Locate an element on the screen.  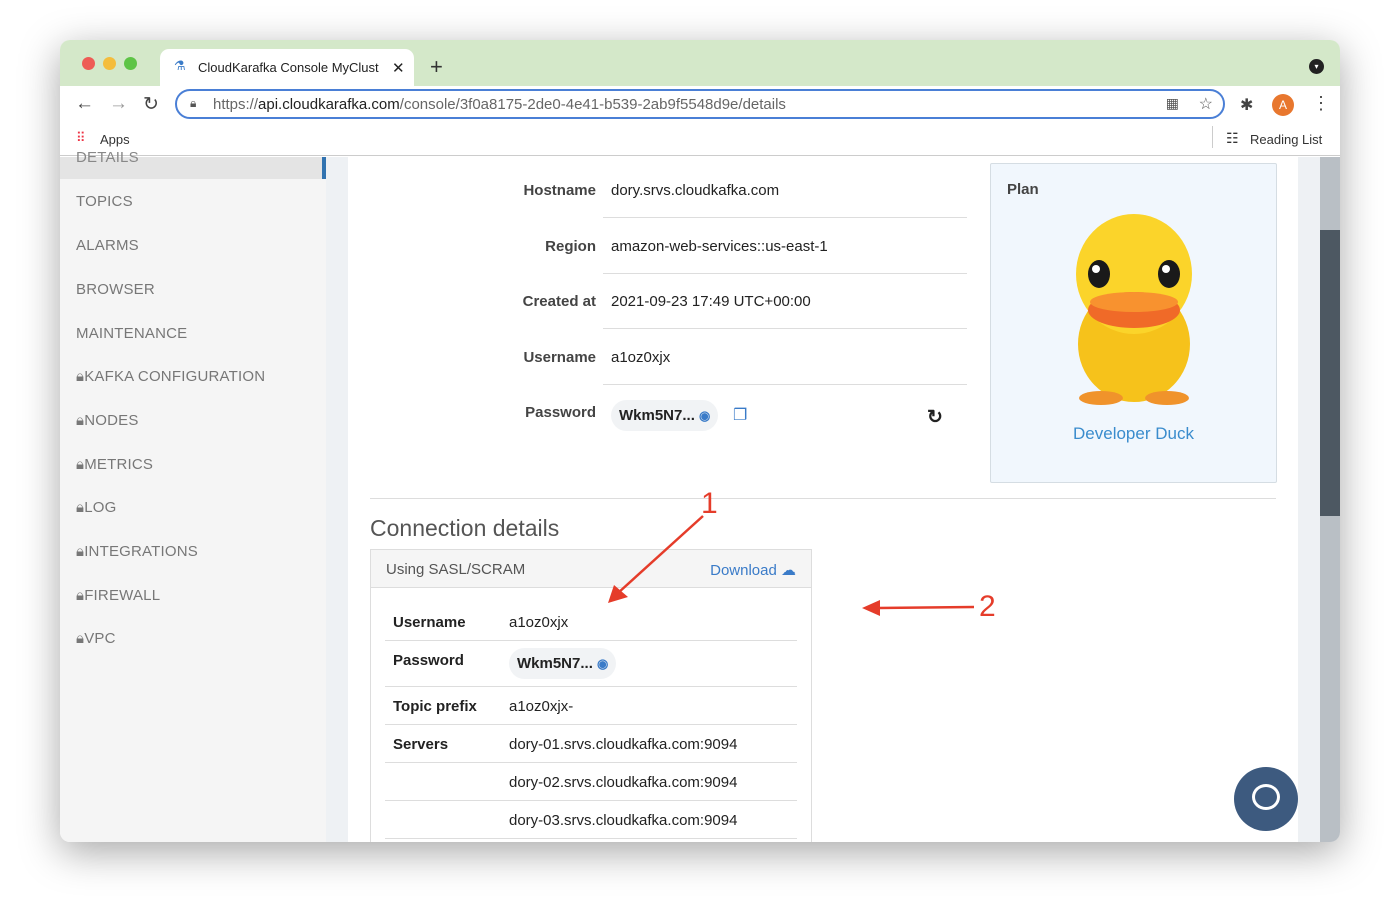
chat-bubble-icon is located at coordinates (1266, 797).